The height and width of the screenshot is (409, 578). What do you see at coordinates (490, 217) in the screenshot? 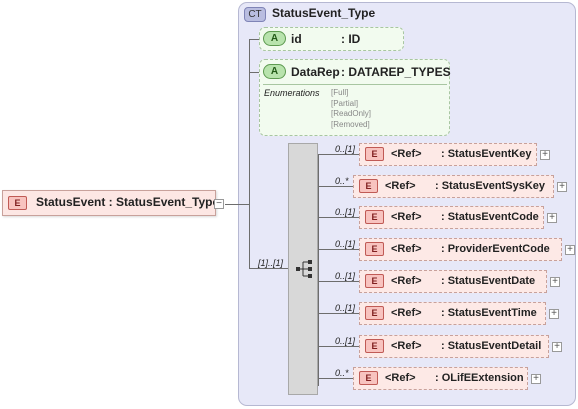
I see `child-element-name: : StatusEventCode` at bounding box center [490, 217].